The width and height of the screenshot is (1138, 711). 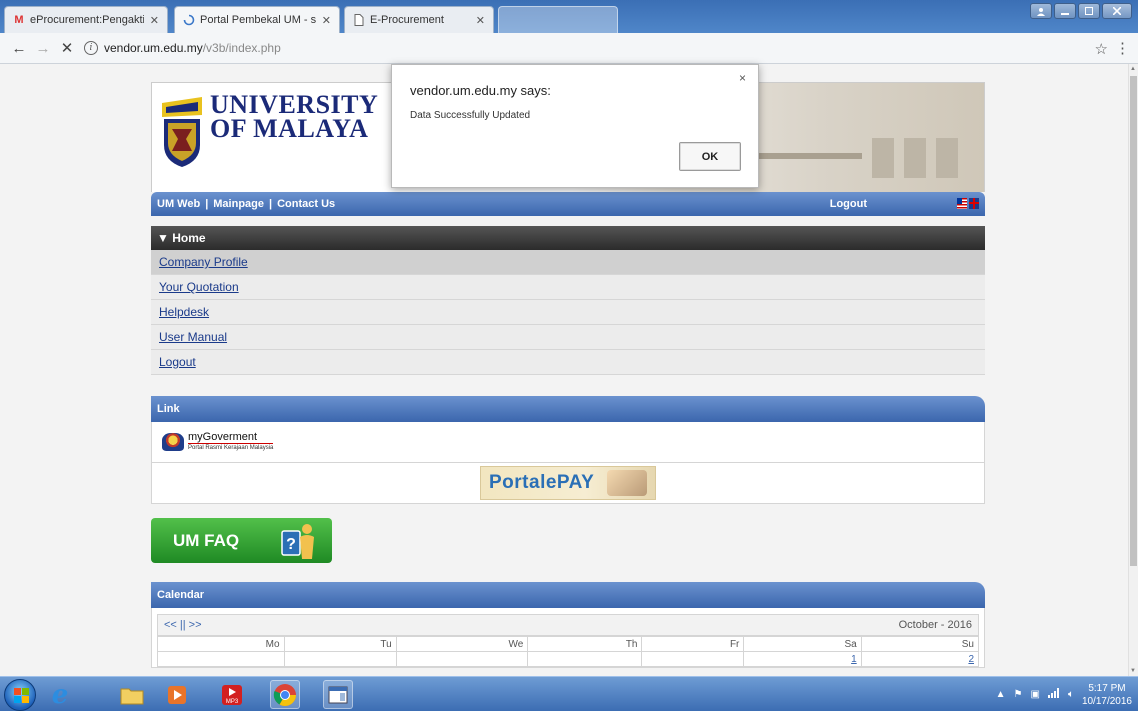 What do you see at coordinates (1018, 694) in the screenshot?
I see `action-center-flag-icon: ⚑` at bounding box center [1018, 694].